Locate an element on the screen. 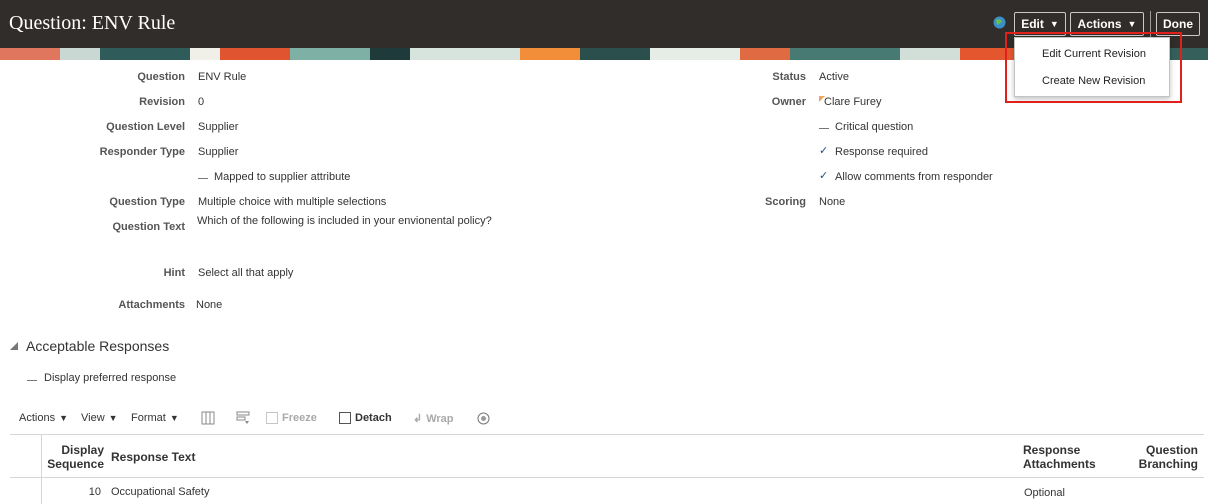 Image resolution: width=1208 pixels, height=504 pixels. question-type-value: Multiple choice with multiple selections is located at coordinates (292, 202).